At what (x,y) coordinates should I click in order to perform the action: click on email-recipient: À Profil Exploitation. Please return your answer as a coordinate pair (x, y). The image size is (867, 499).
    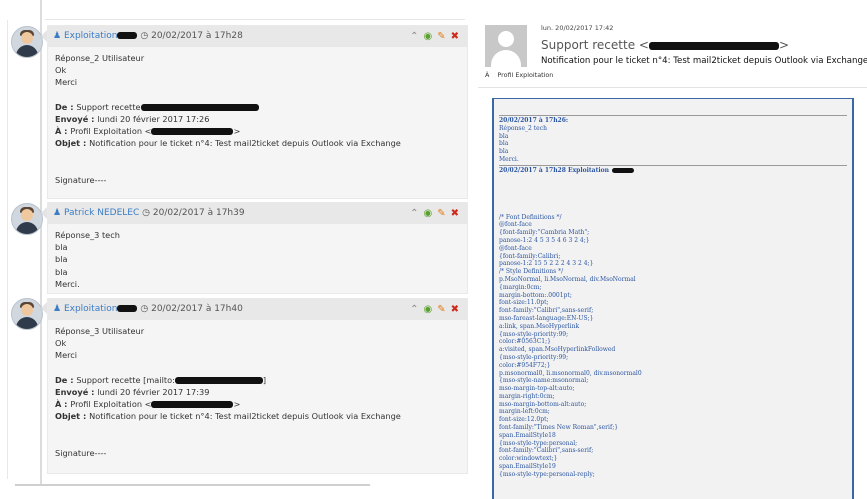
    Looking at the image, I should click on (519, 75).